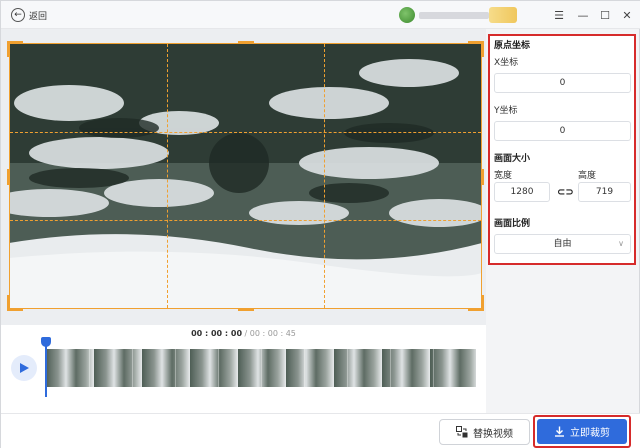 Image resolution: width=640 pixels, height=448 pixels. Describe the element at coordinates (320, 430) in the screenshot. I see `bottom-bar: 替换视频 立即裁剪` at that location.